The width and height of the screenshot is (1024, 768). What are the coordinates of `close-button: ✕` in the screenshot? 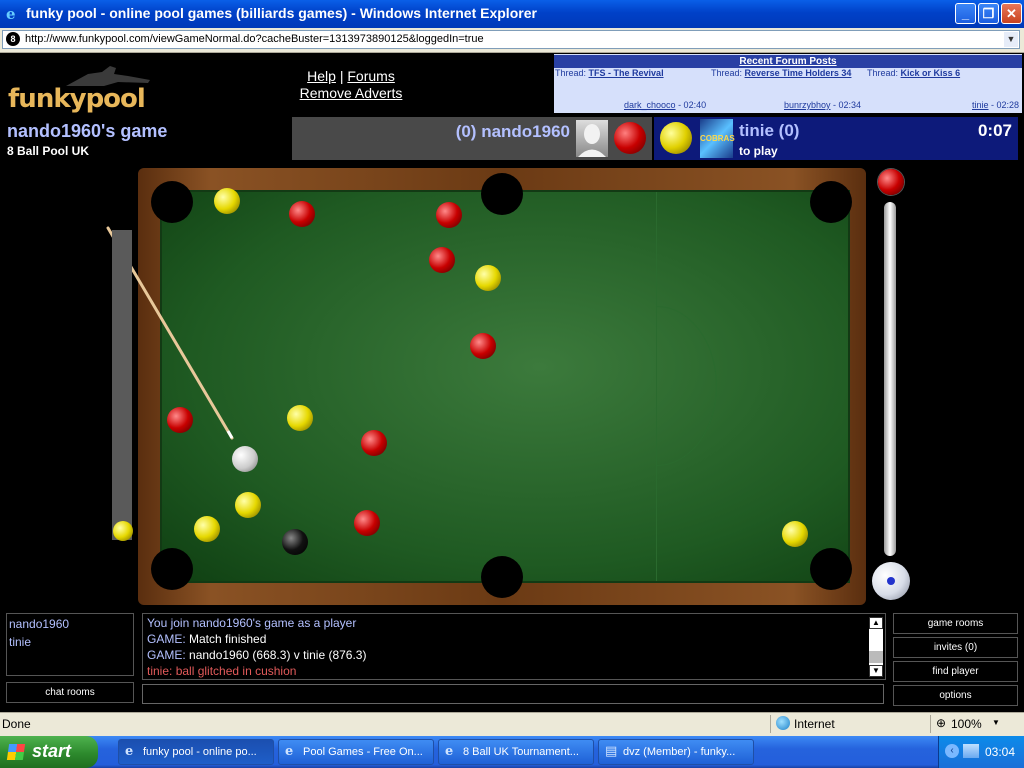 It's located at (1011, 13).